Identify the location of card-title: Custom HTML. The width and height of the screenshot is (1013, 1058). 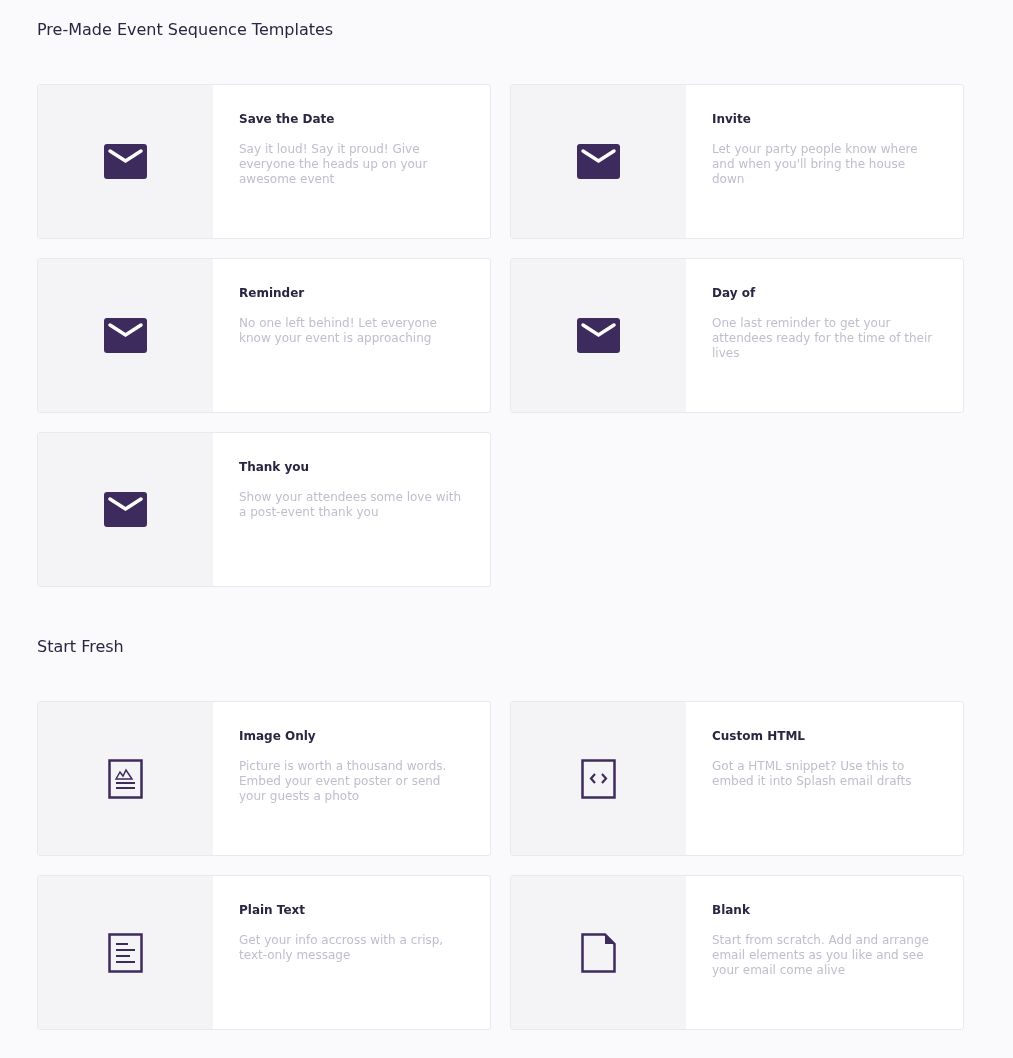
(759, 736).